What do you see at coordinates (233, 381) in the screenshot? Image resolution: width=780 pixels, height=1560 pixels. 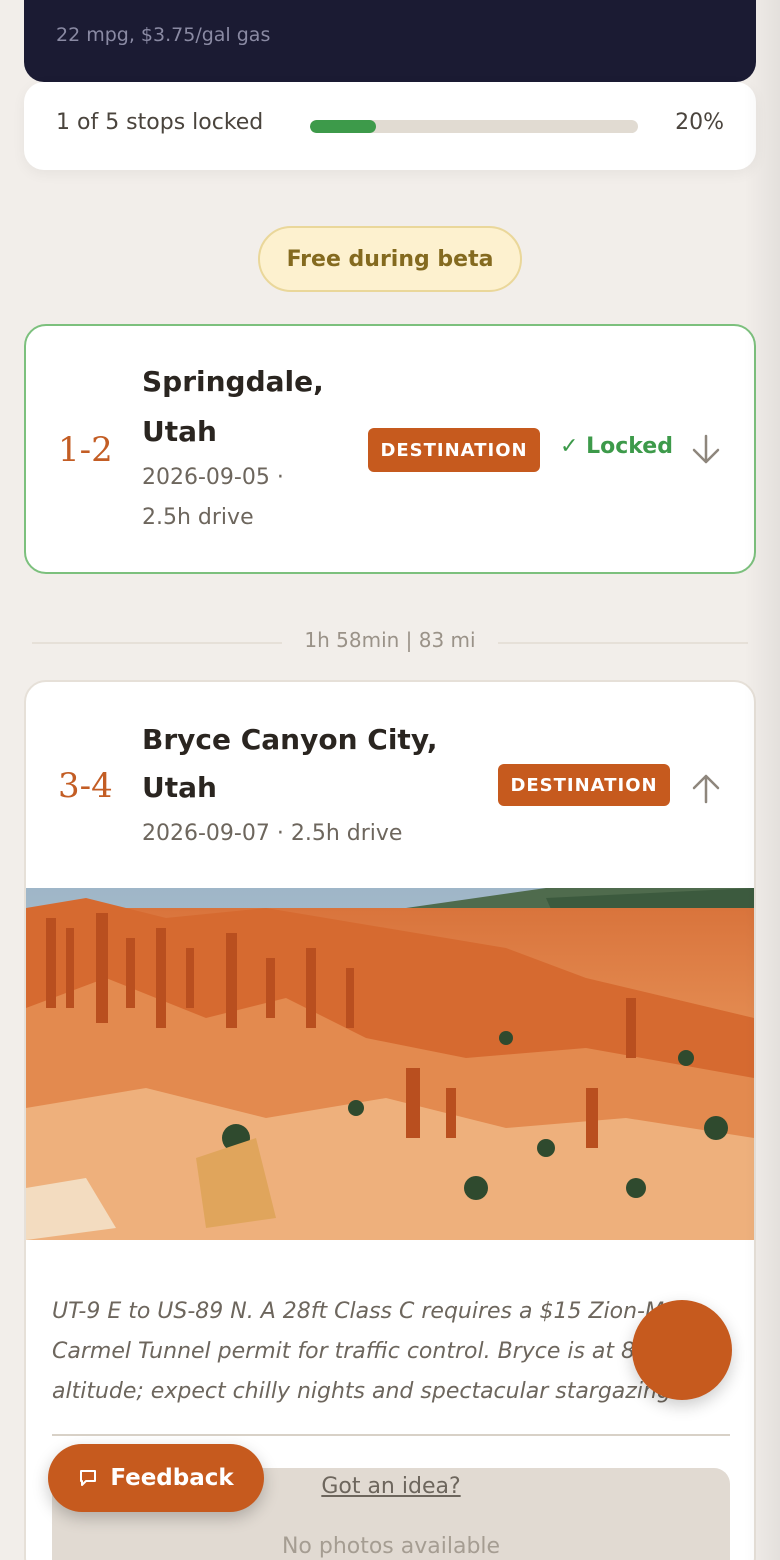 I see `stop-title-line1: Springdale,` at bounding box center [233, 381].